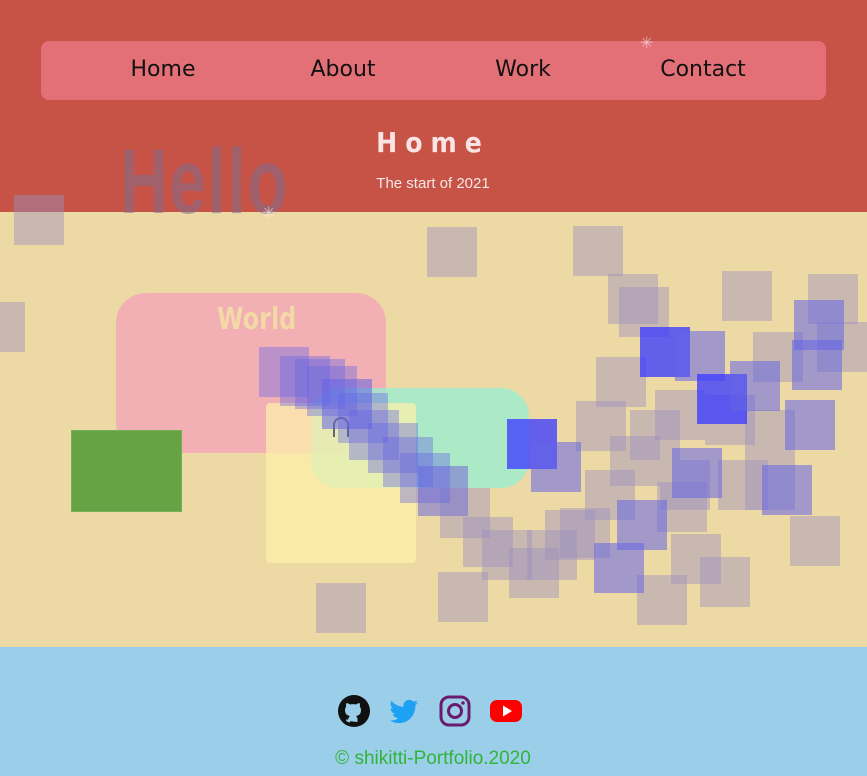 This screenshot has width=867, height=776. Describe the element at coordinates (433, 183) in the screenshot. I see `page-subtitle: The start of 2021` at that location.